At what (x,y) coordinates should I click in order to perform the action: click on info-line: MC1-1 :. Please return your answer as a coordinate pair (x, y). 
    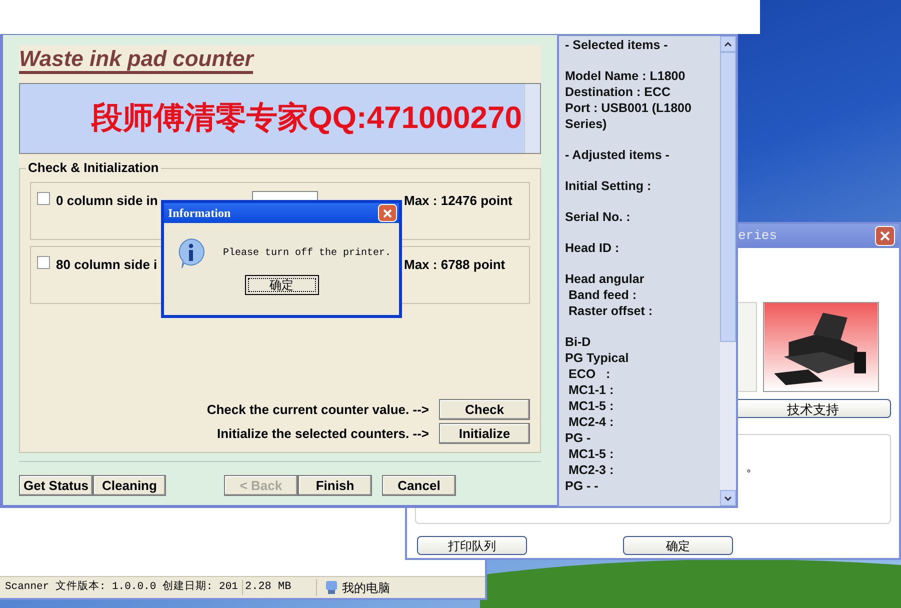
    Looking at the image, I should click on (591, 390).